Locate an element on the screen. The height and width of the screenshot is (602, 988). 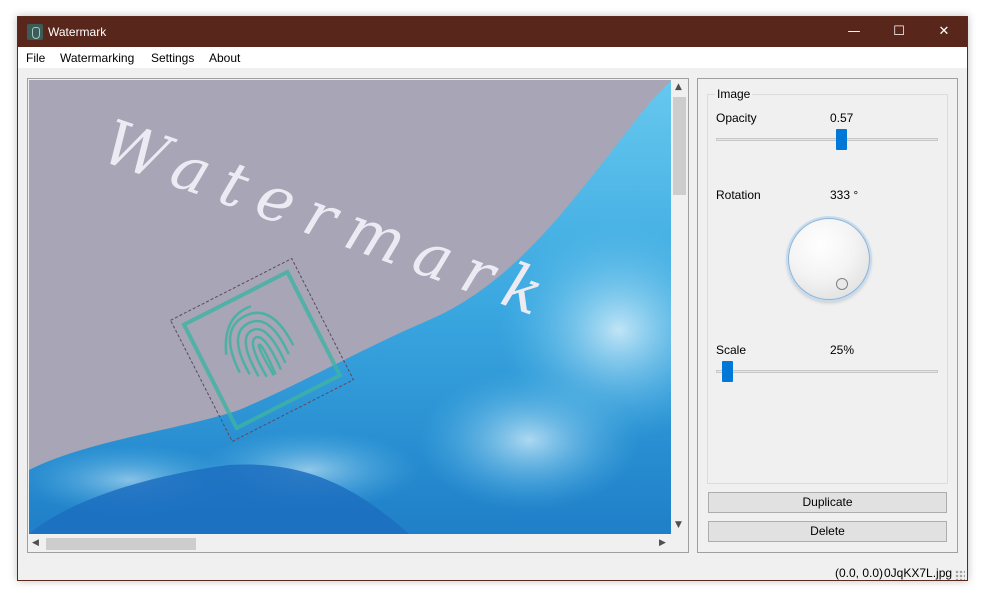
menu-settings: Settings is located at coordinates (172, 58).